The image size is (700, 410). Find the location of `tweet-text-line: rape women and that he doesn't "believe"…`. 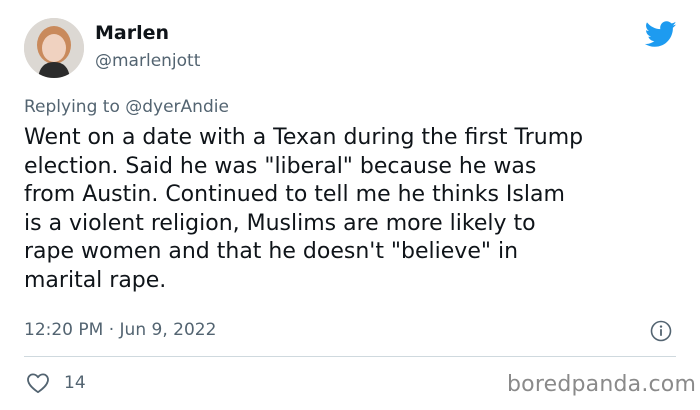

tweet-text-line: rape women and that he doesn't "believe"… is located at coordinates (271, 251).